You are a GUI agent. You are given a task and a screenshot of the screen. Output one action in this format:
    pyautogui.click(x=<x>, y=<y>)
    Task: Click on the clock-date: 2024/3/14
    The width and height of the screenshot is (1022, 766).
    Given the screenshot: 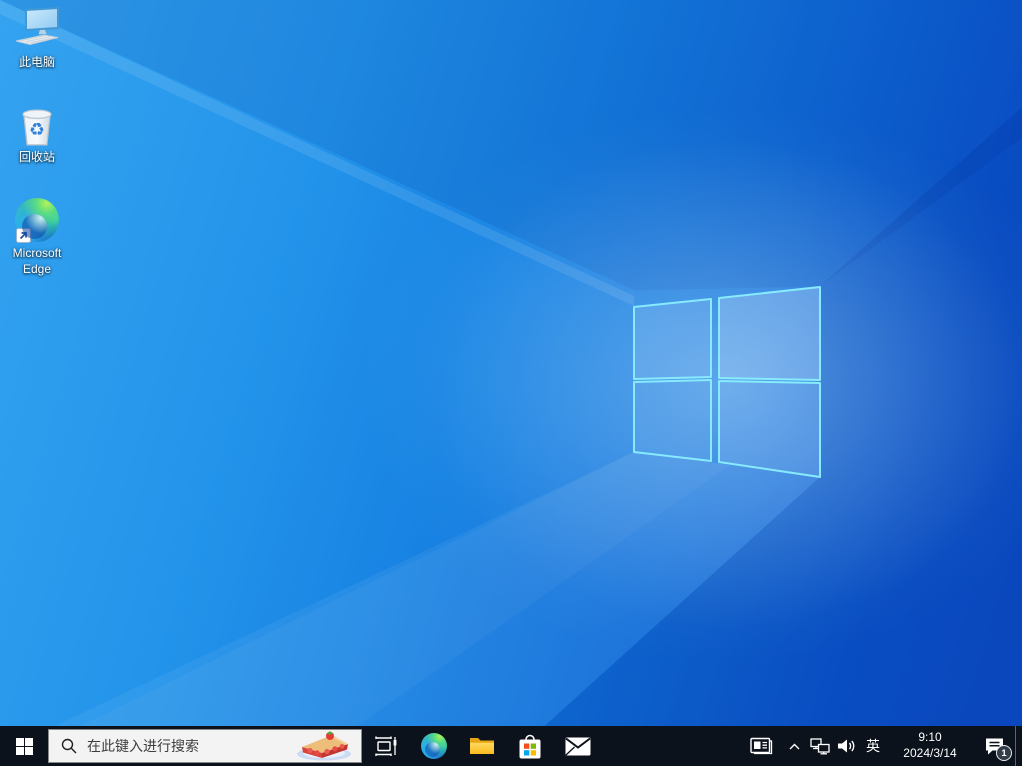 What is the action you would take?
    pyautogui.click(x=930, y=753)
    